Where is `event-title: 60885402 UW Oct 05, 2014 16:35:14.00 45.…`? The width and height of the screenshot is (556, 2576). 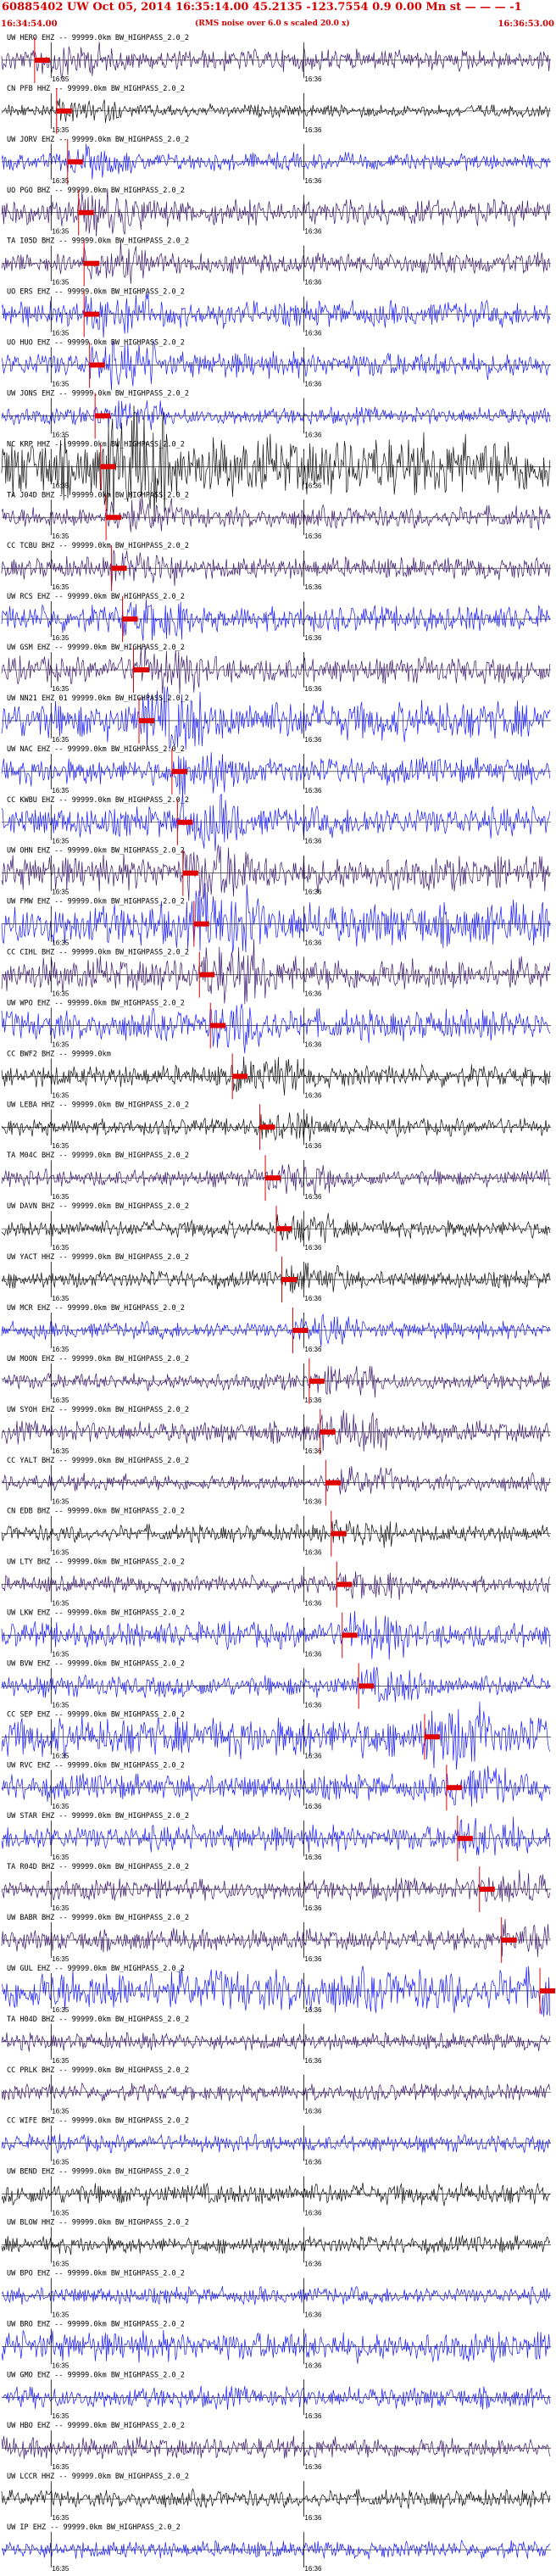
event-title: 60885402 UW Oct 05, 2014 16:35:14.00 45.… is located at coordinates (262, 7).